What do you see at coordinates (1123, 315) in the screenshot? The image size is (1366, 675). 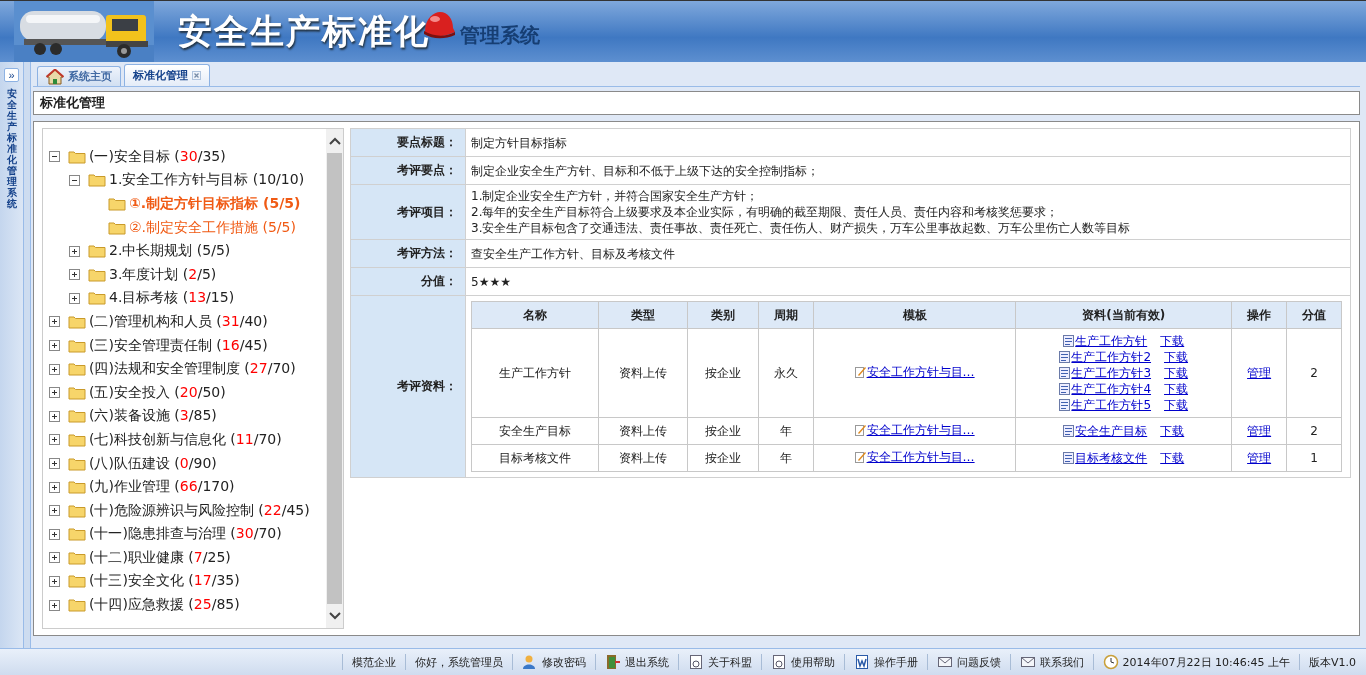 I see `column-header: 资料(当前有效)` at bounding box center [1123, 315].